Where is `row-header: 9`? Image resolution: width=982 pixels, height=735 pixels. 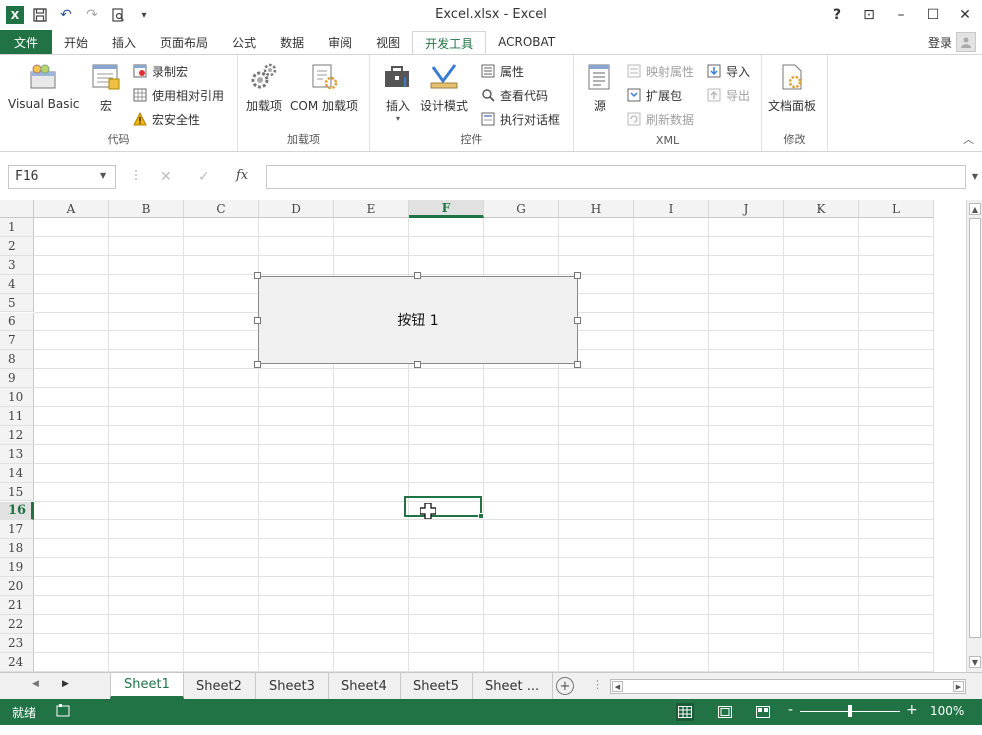
row-header: 9 is located at coordinates (17, 379).